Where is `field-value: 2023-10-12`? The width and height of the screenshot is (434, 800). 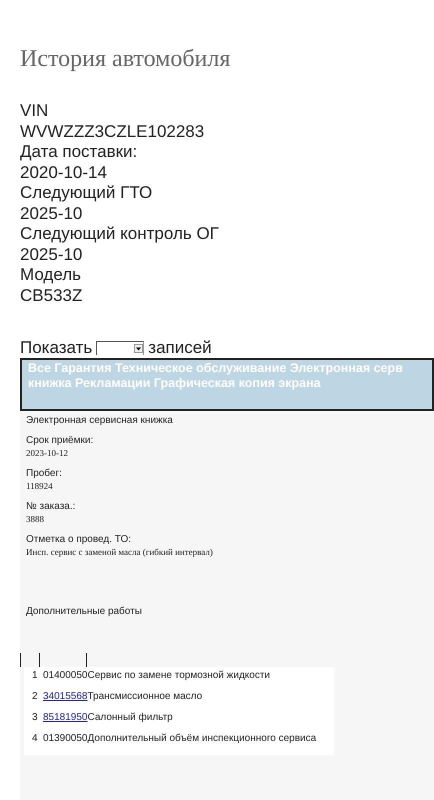
field-value: 2023-10-12 is located at coordinates (47, 453).